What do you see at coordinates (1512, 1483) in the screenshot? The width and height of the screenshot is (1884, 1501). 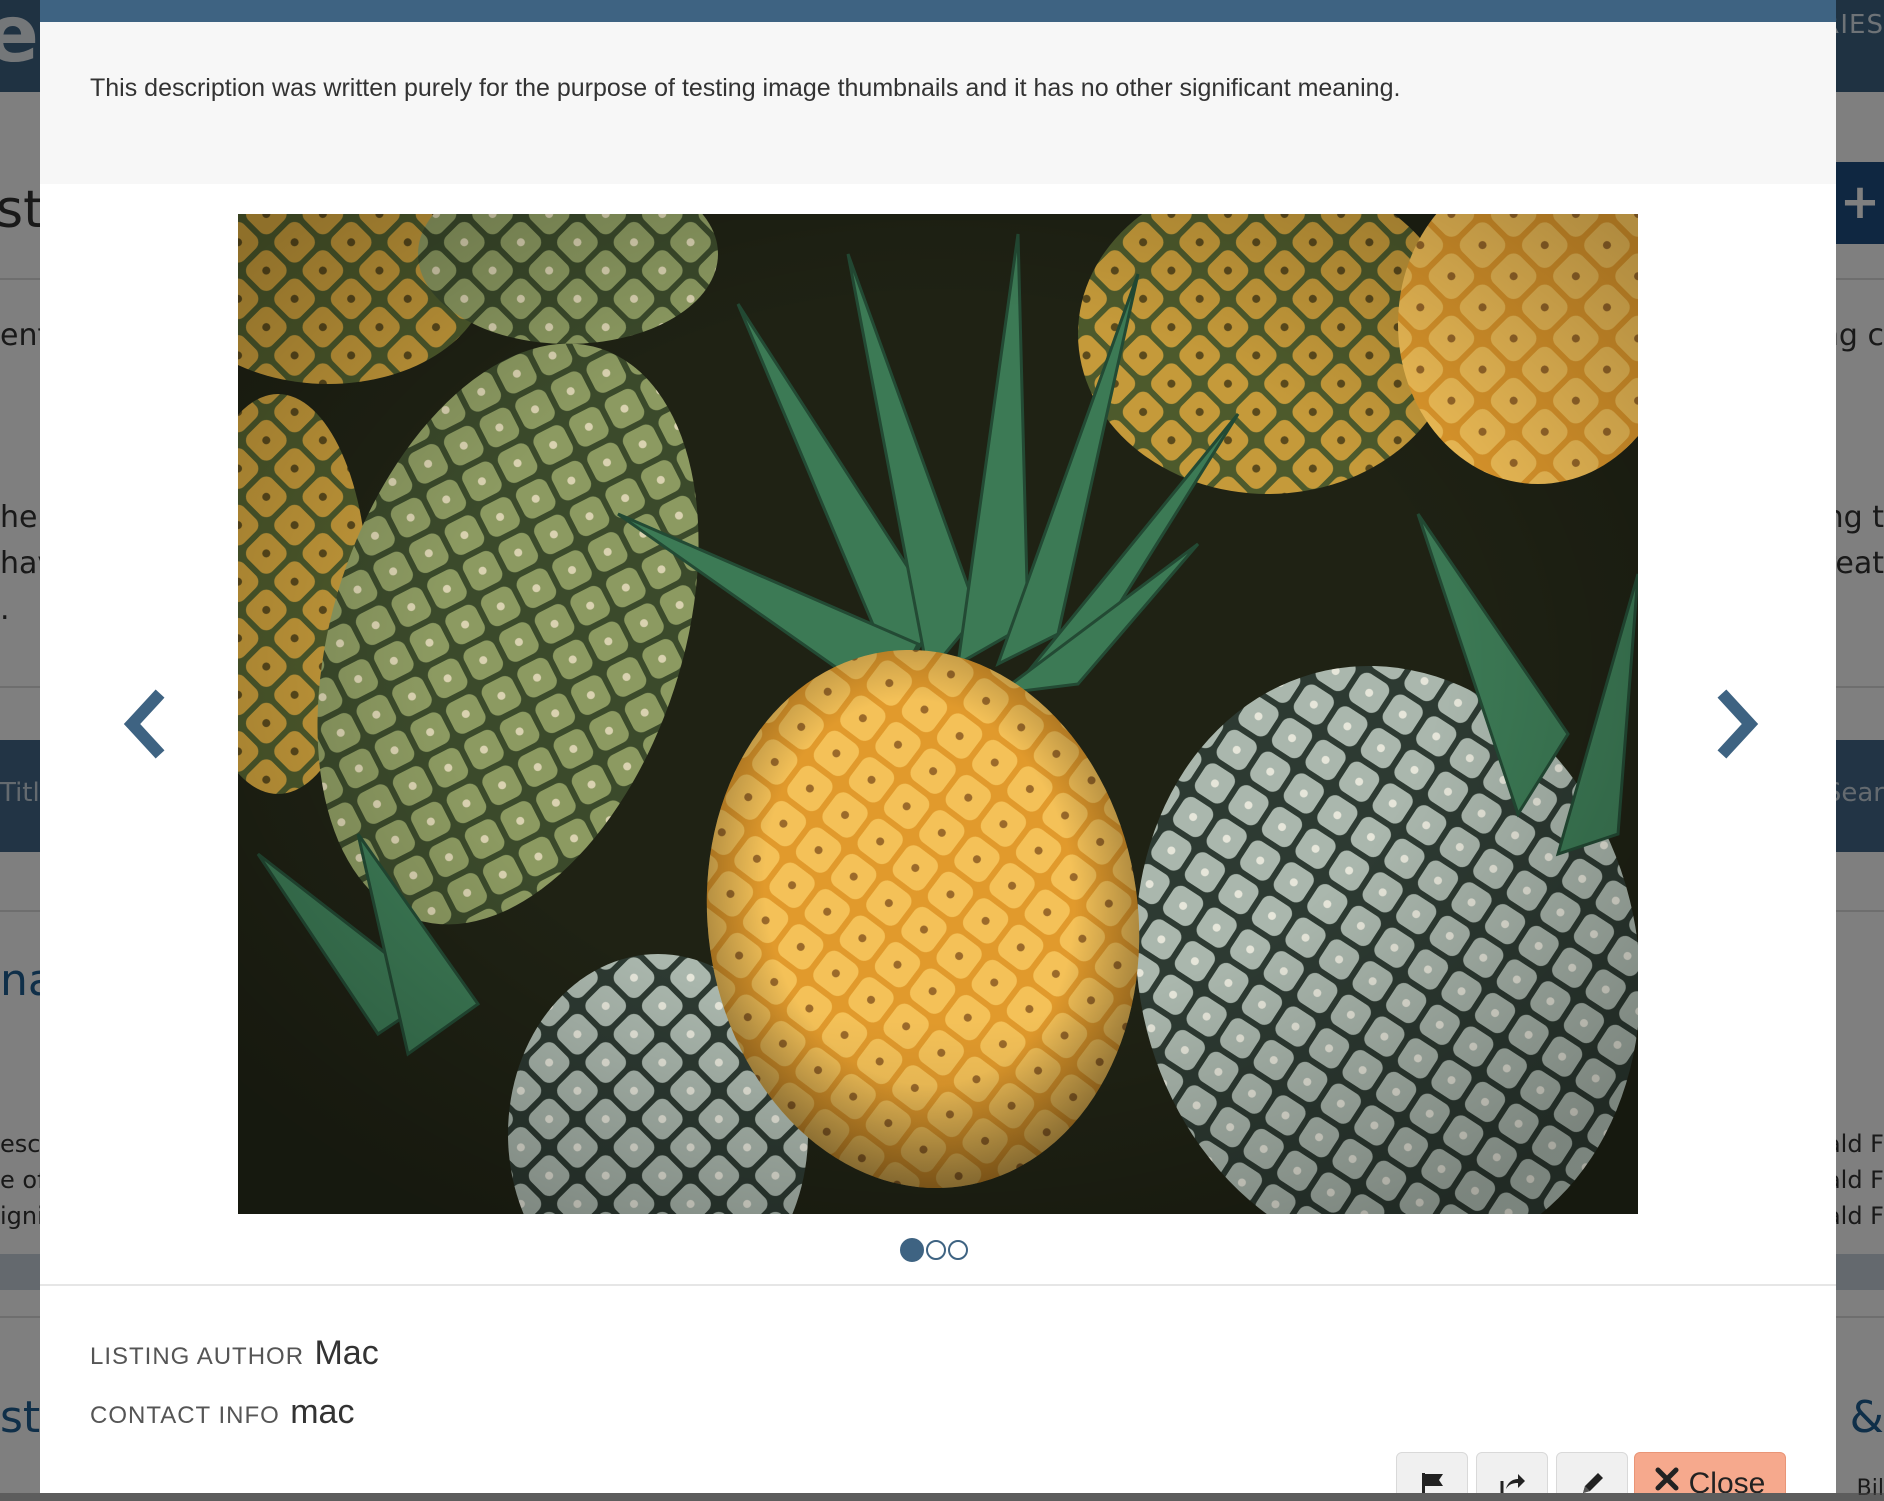 I see `share-icon` at bounding box center [1512, 1483].